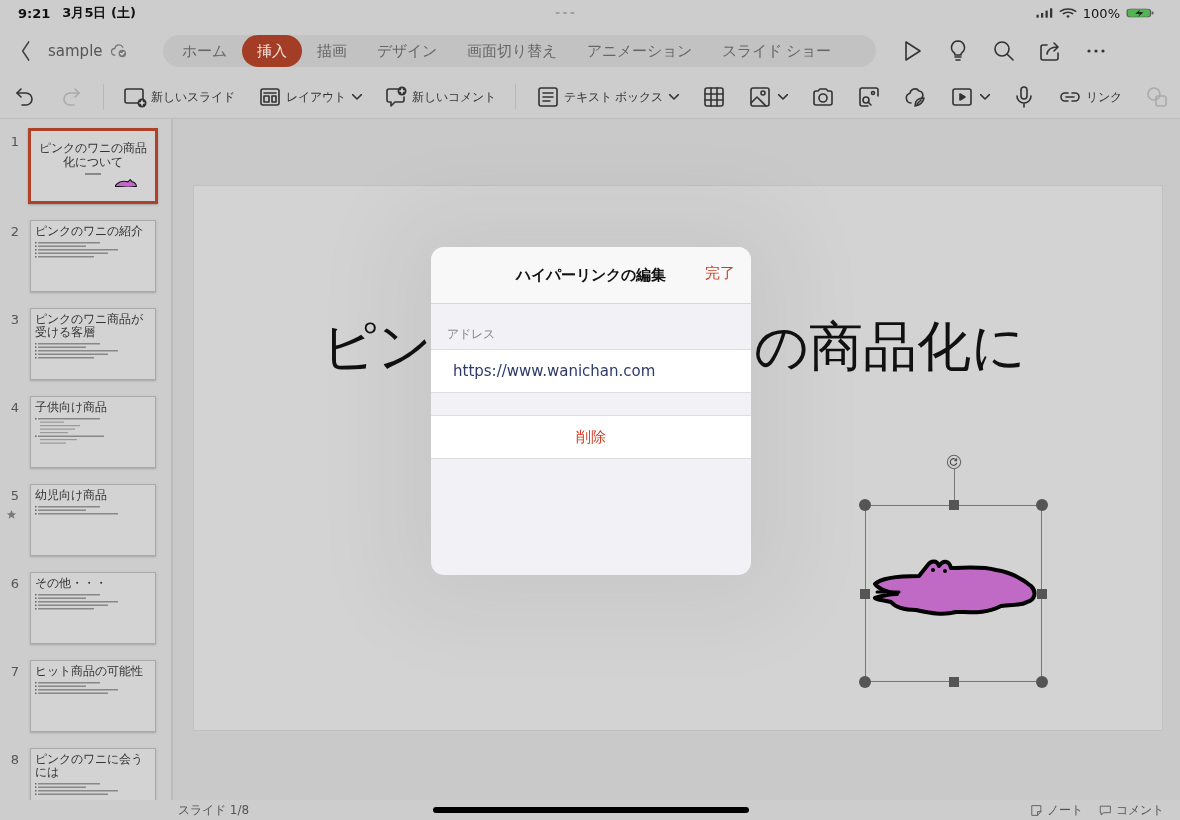  What do you see at coordinates (1105, 810) in the screenshot?
I see `comment-icon` at bounding box center [1105, 810].